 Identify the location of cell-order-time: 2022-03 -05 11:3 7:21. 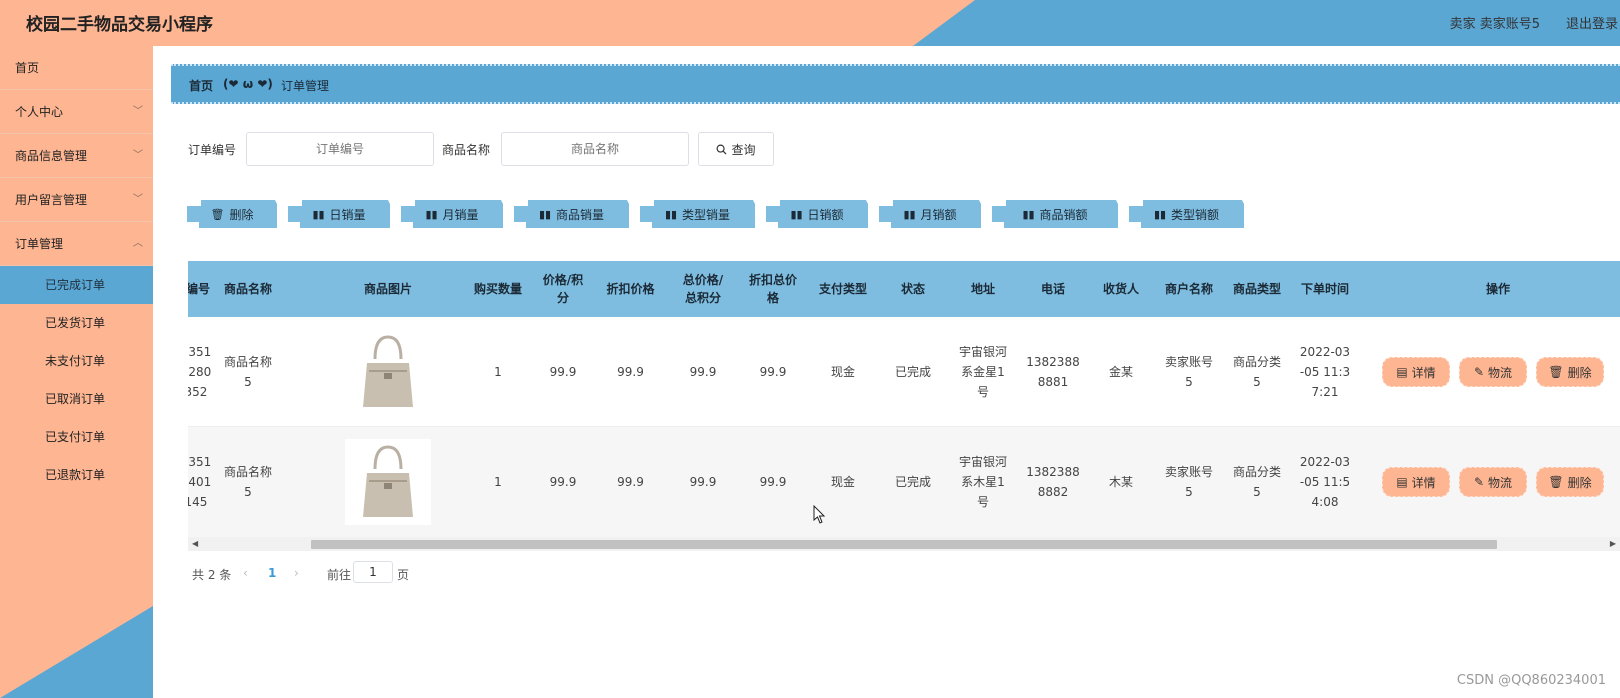
(1325, 372).